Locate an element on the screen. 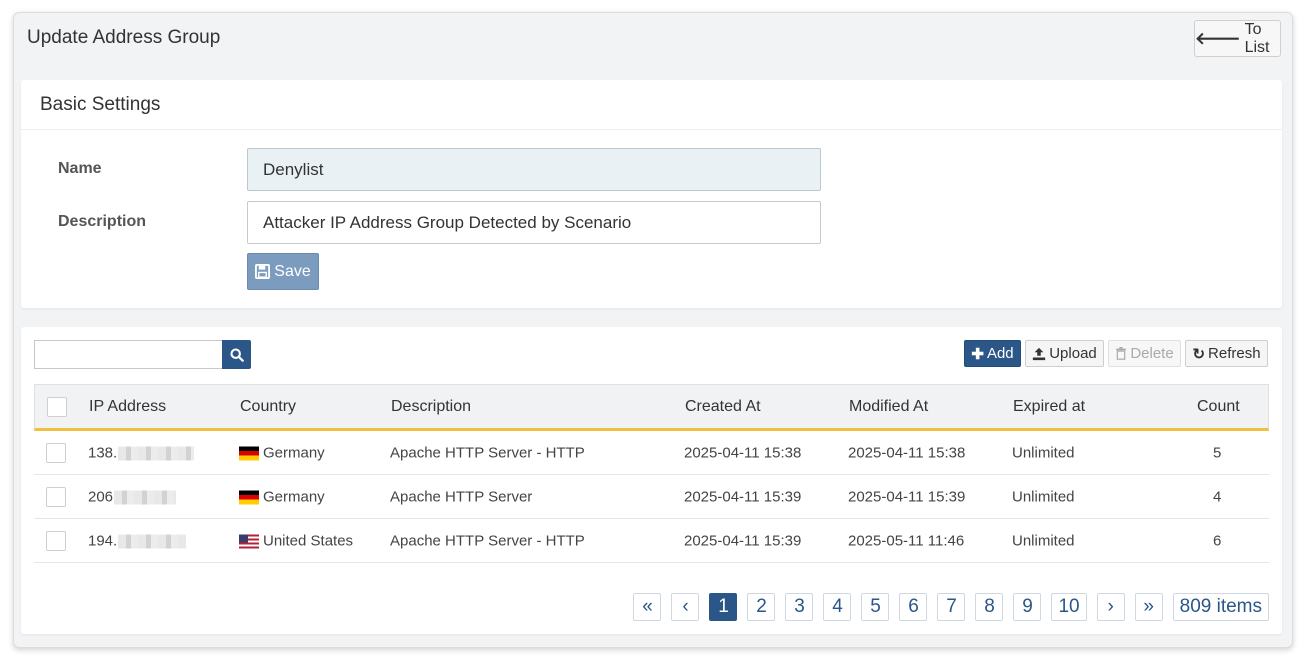 The height and width of the screenshot is (668, 1314). first-page-button: « is located at coordinates (647, 607).